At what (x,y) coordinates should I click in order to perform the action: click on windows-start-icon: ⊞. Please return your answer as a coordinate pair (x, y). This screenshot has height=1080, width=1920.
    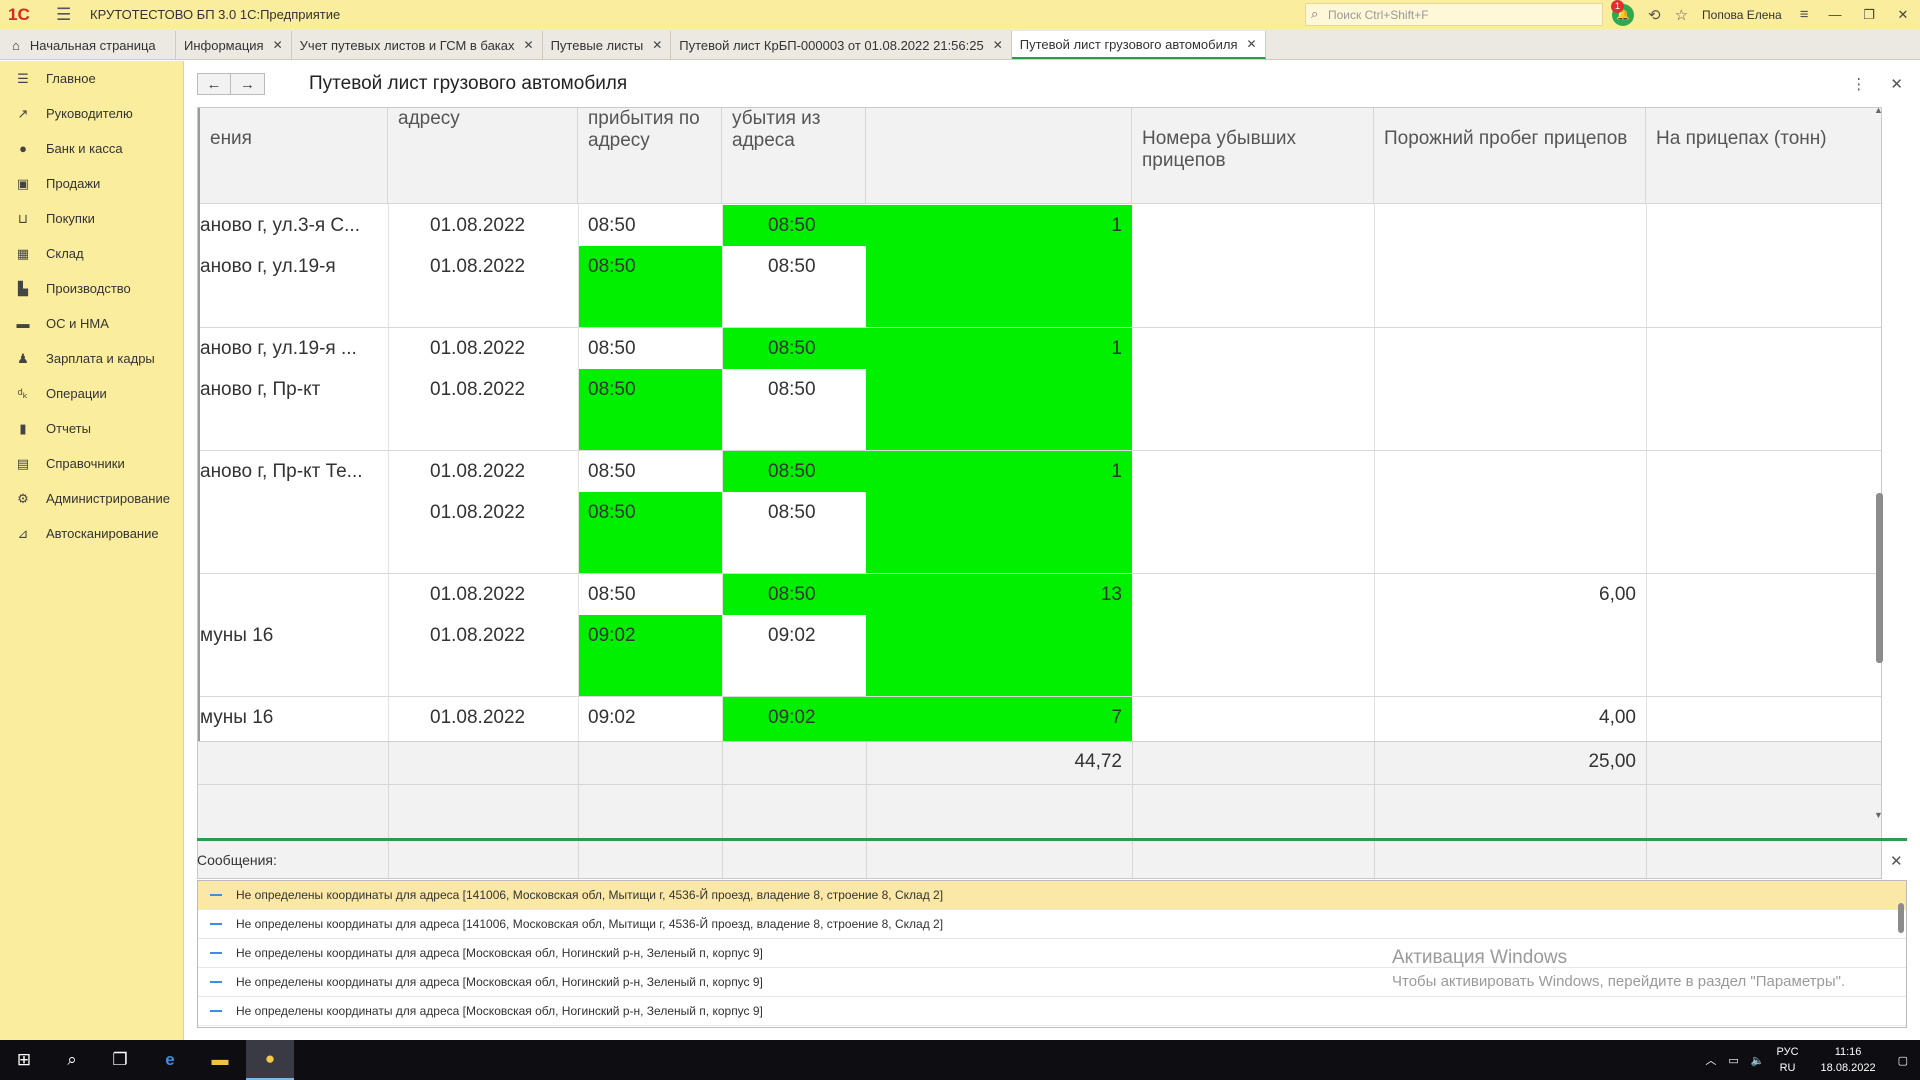
    Looking at the image, I should click on (24, 1060).